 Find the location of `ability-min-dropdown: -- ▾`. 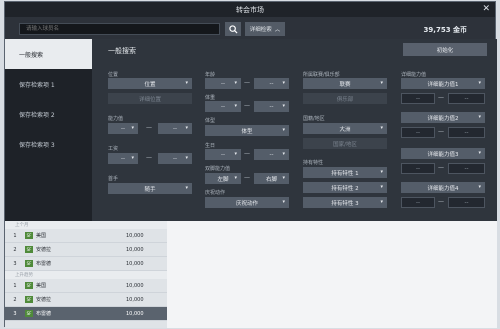

ability-min-dropdown: -- ▾ is located at coordinates (123, 128).